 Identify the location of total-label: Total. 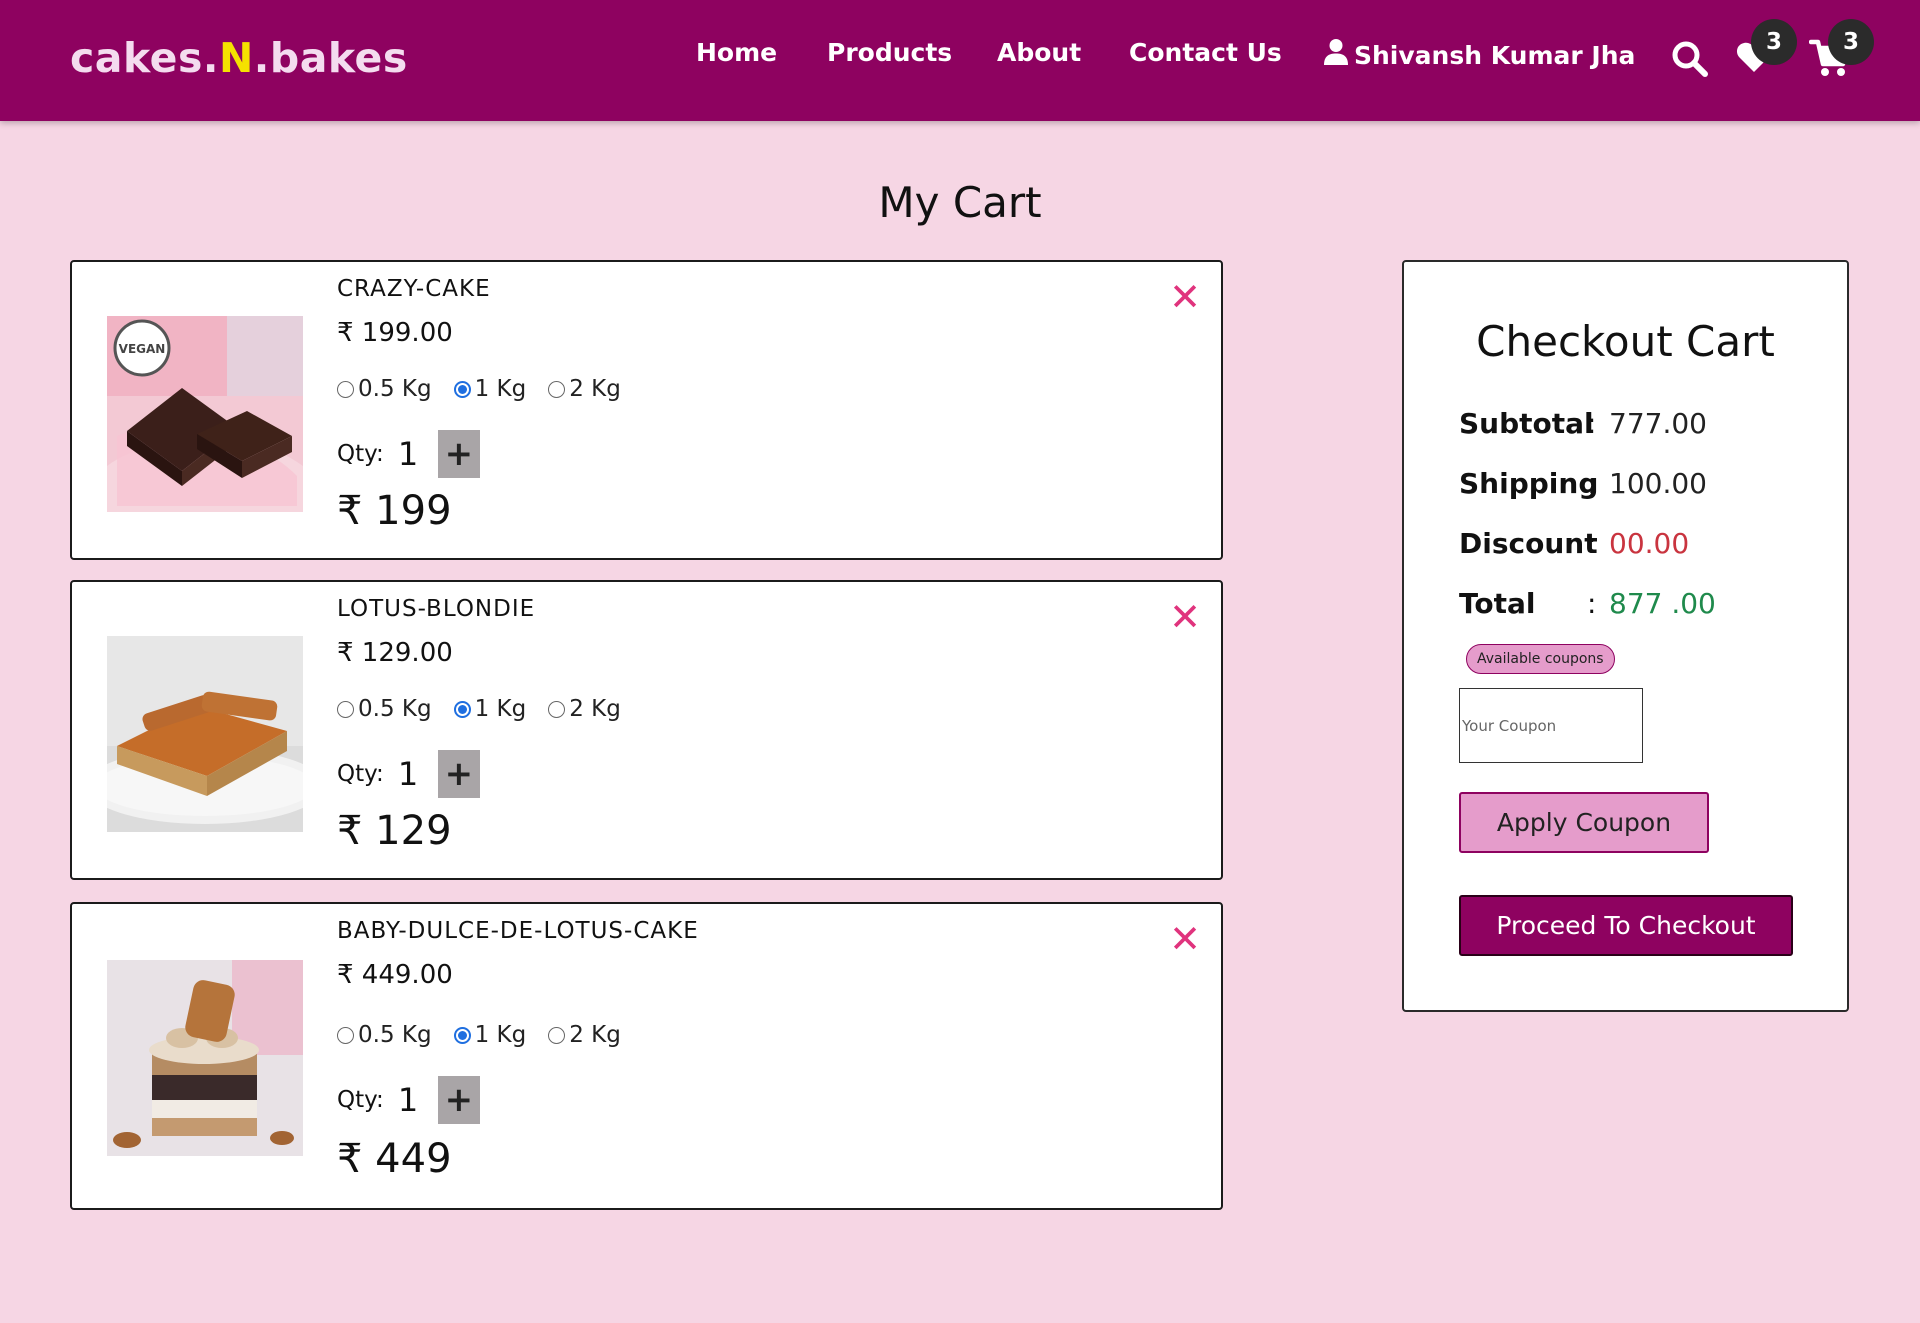
(1497, 603).